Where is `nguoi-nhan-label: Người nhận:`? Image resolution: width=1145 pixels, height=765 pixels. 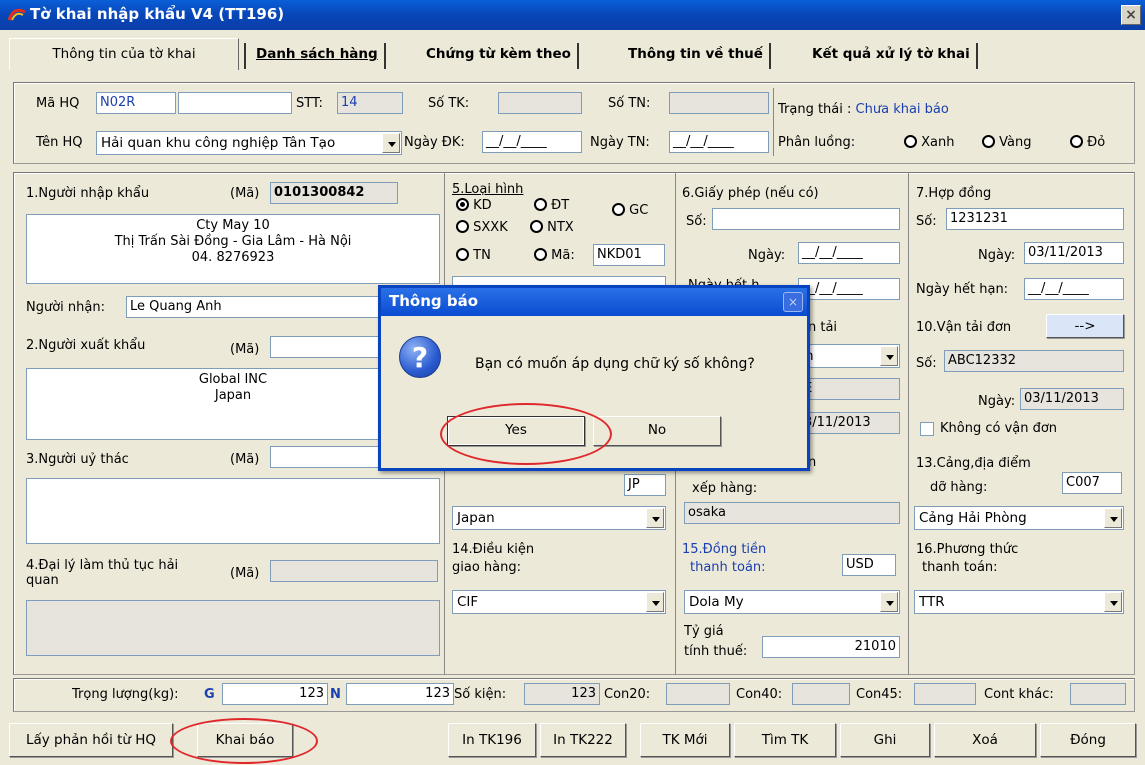 nguoi-nhan-label: Người nhận: is located at coordinates (65, 307).